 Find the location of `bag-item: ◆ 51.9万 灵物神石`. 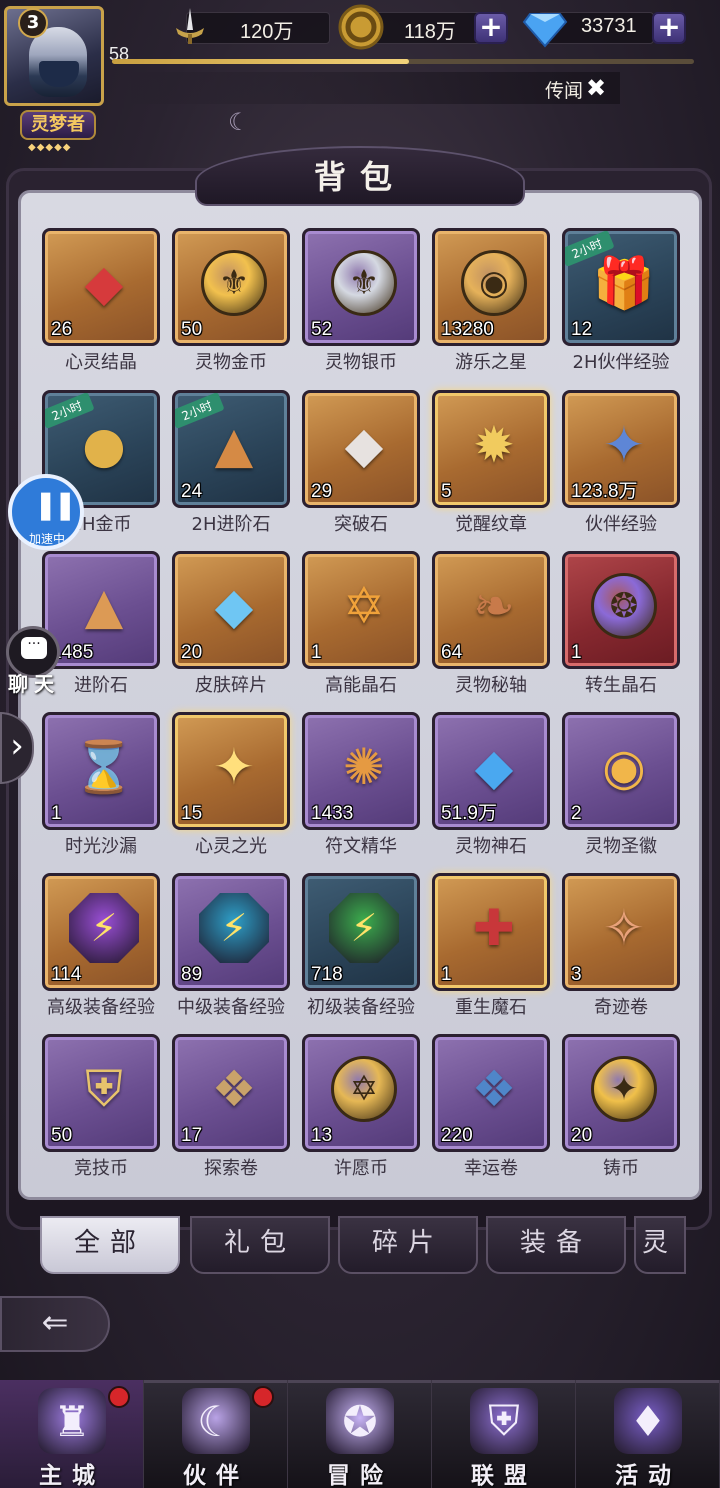

bag-item: ◆ 51.9万 灵物神石 is located at coordinates (491, 784).